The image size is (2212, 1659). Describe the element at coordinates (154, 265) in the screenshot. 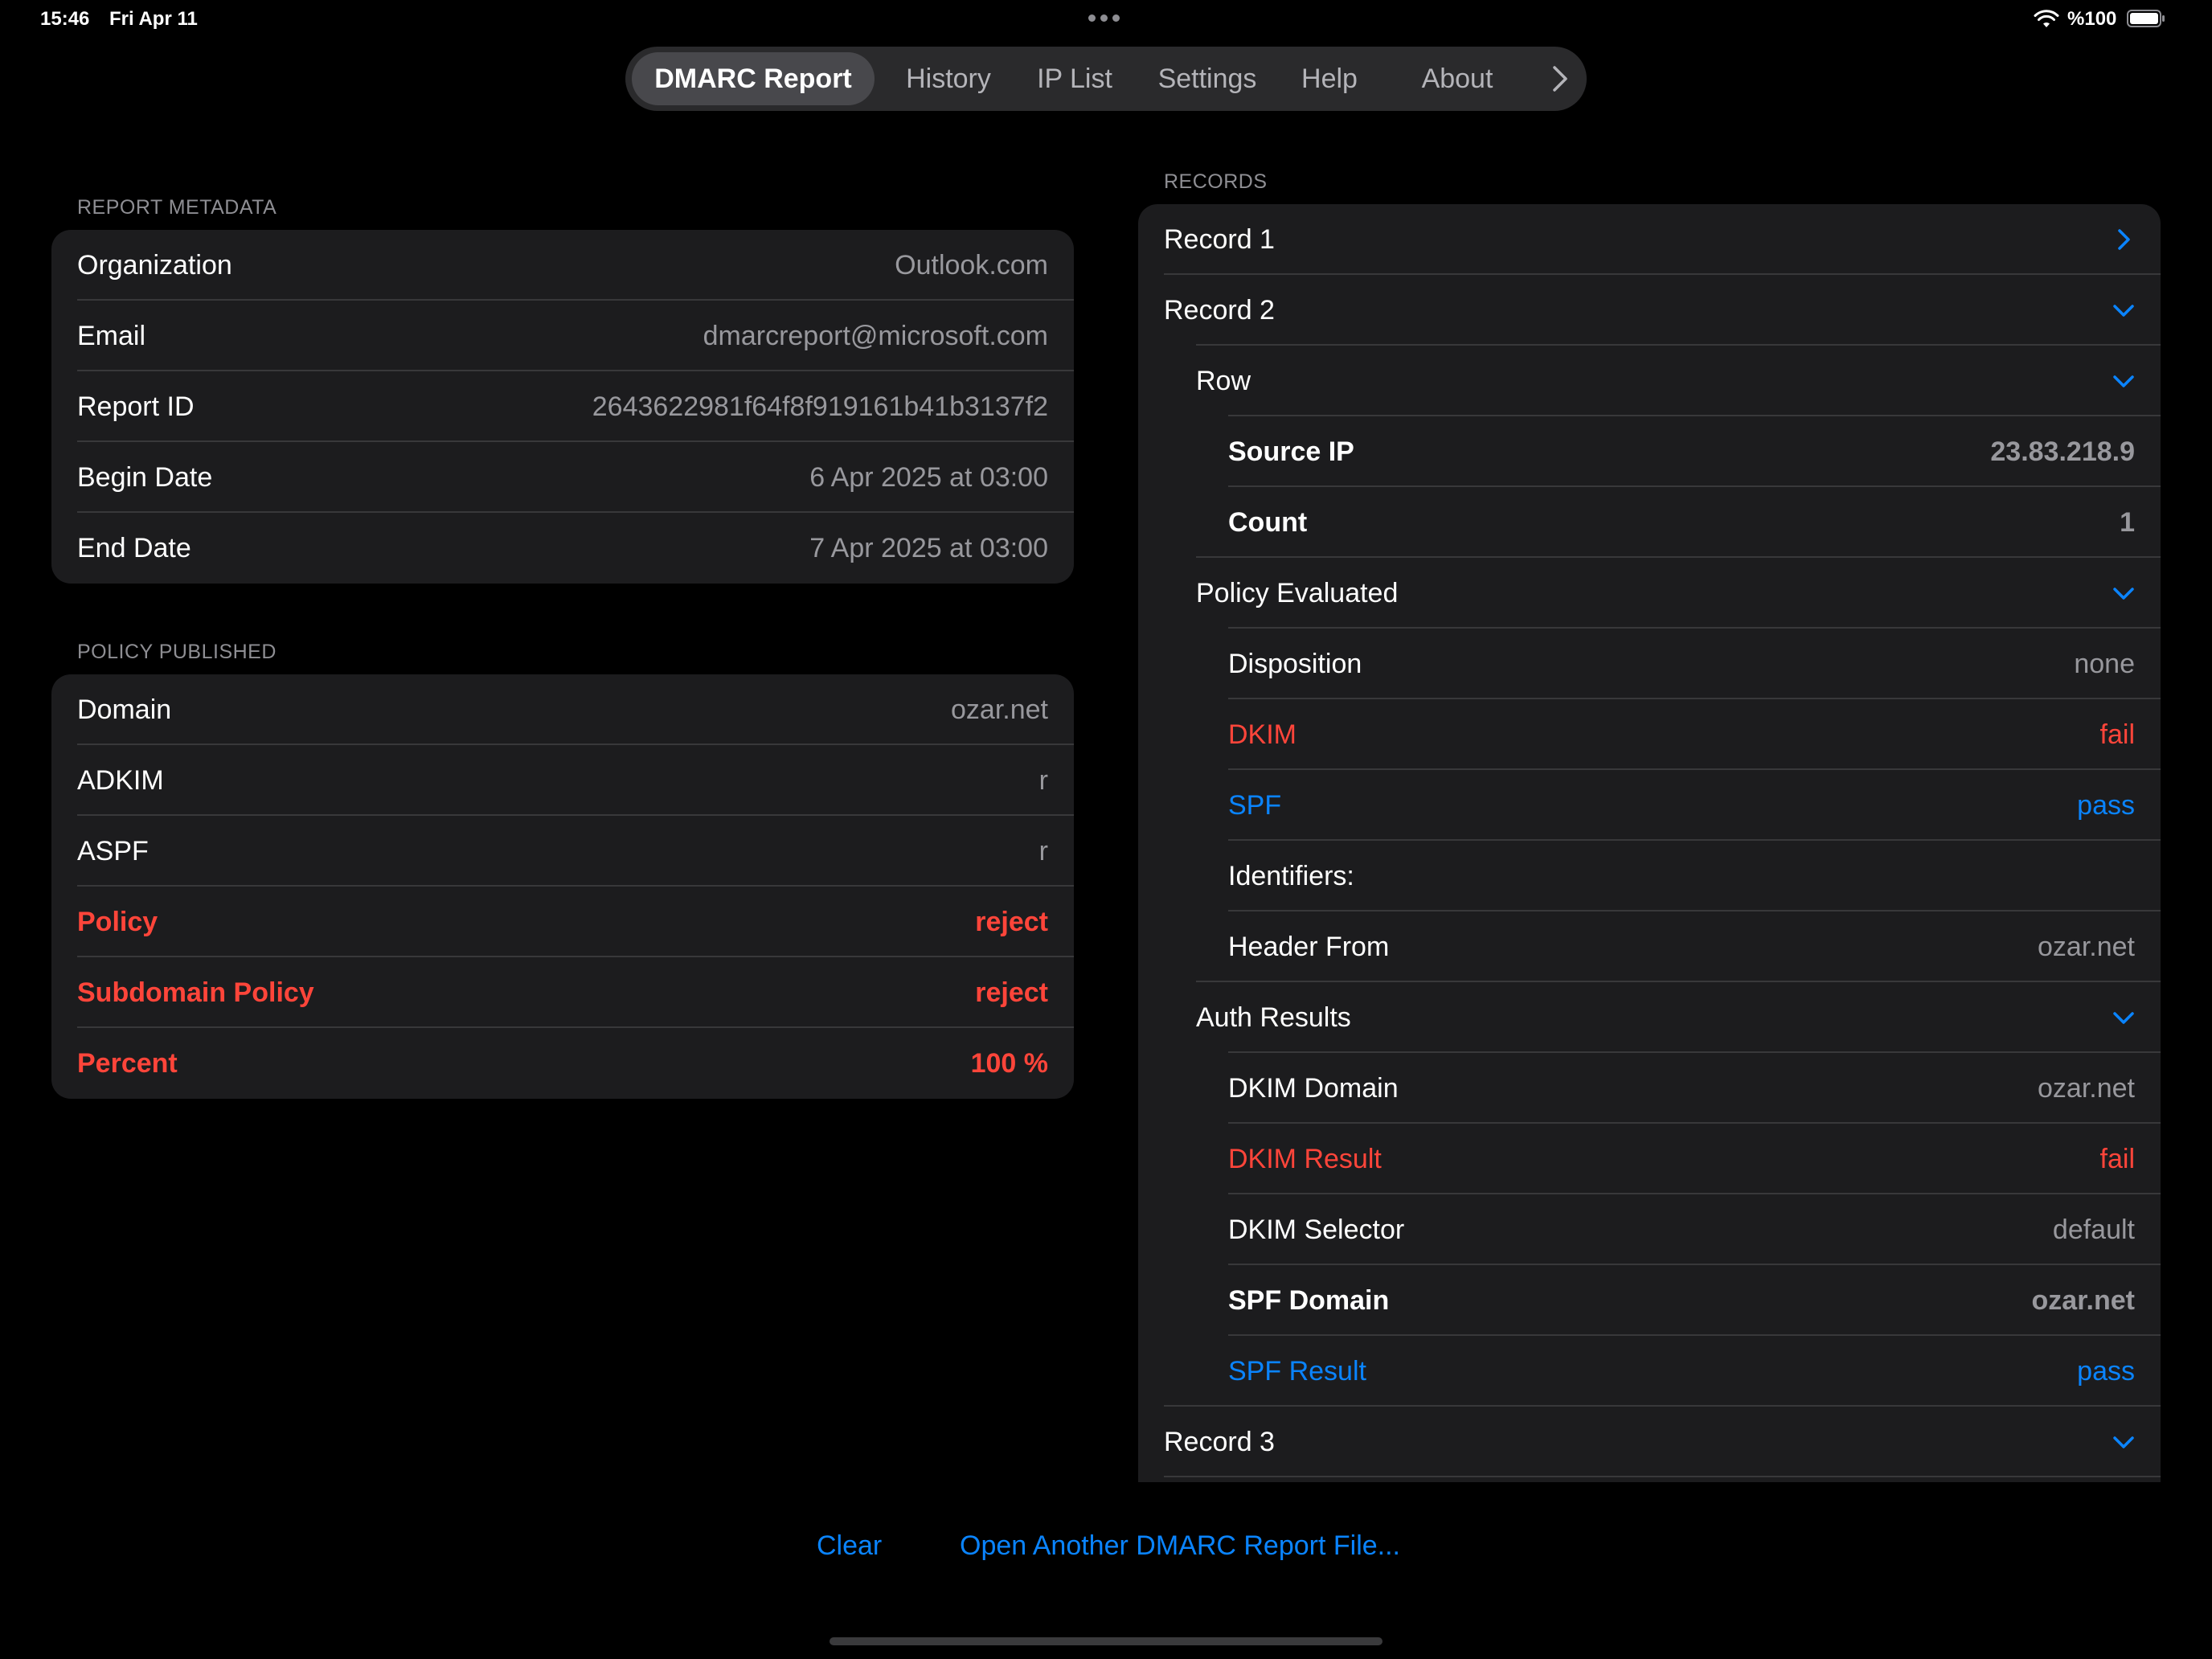

I see `row-label: Organization` at that location.